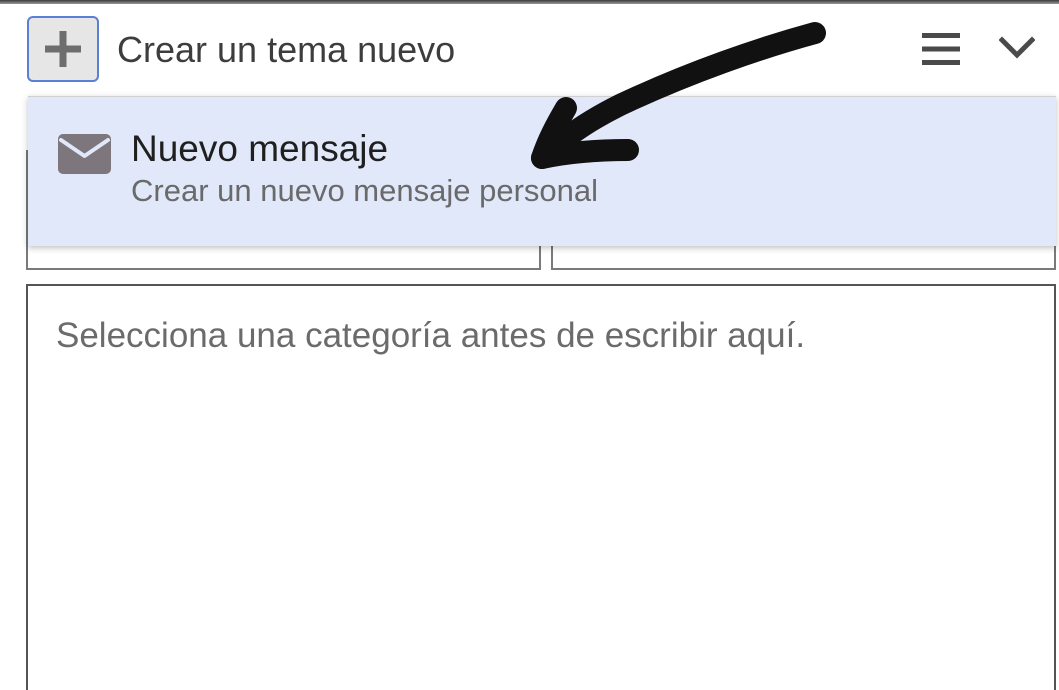  What do you see at coordinates (529, 2) in the screenshot?
I see `top-border` at bounding box center [529, 2].